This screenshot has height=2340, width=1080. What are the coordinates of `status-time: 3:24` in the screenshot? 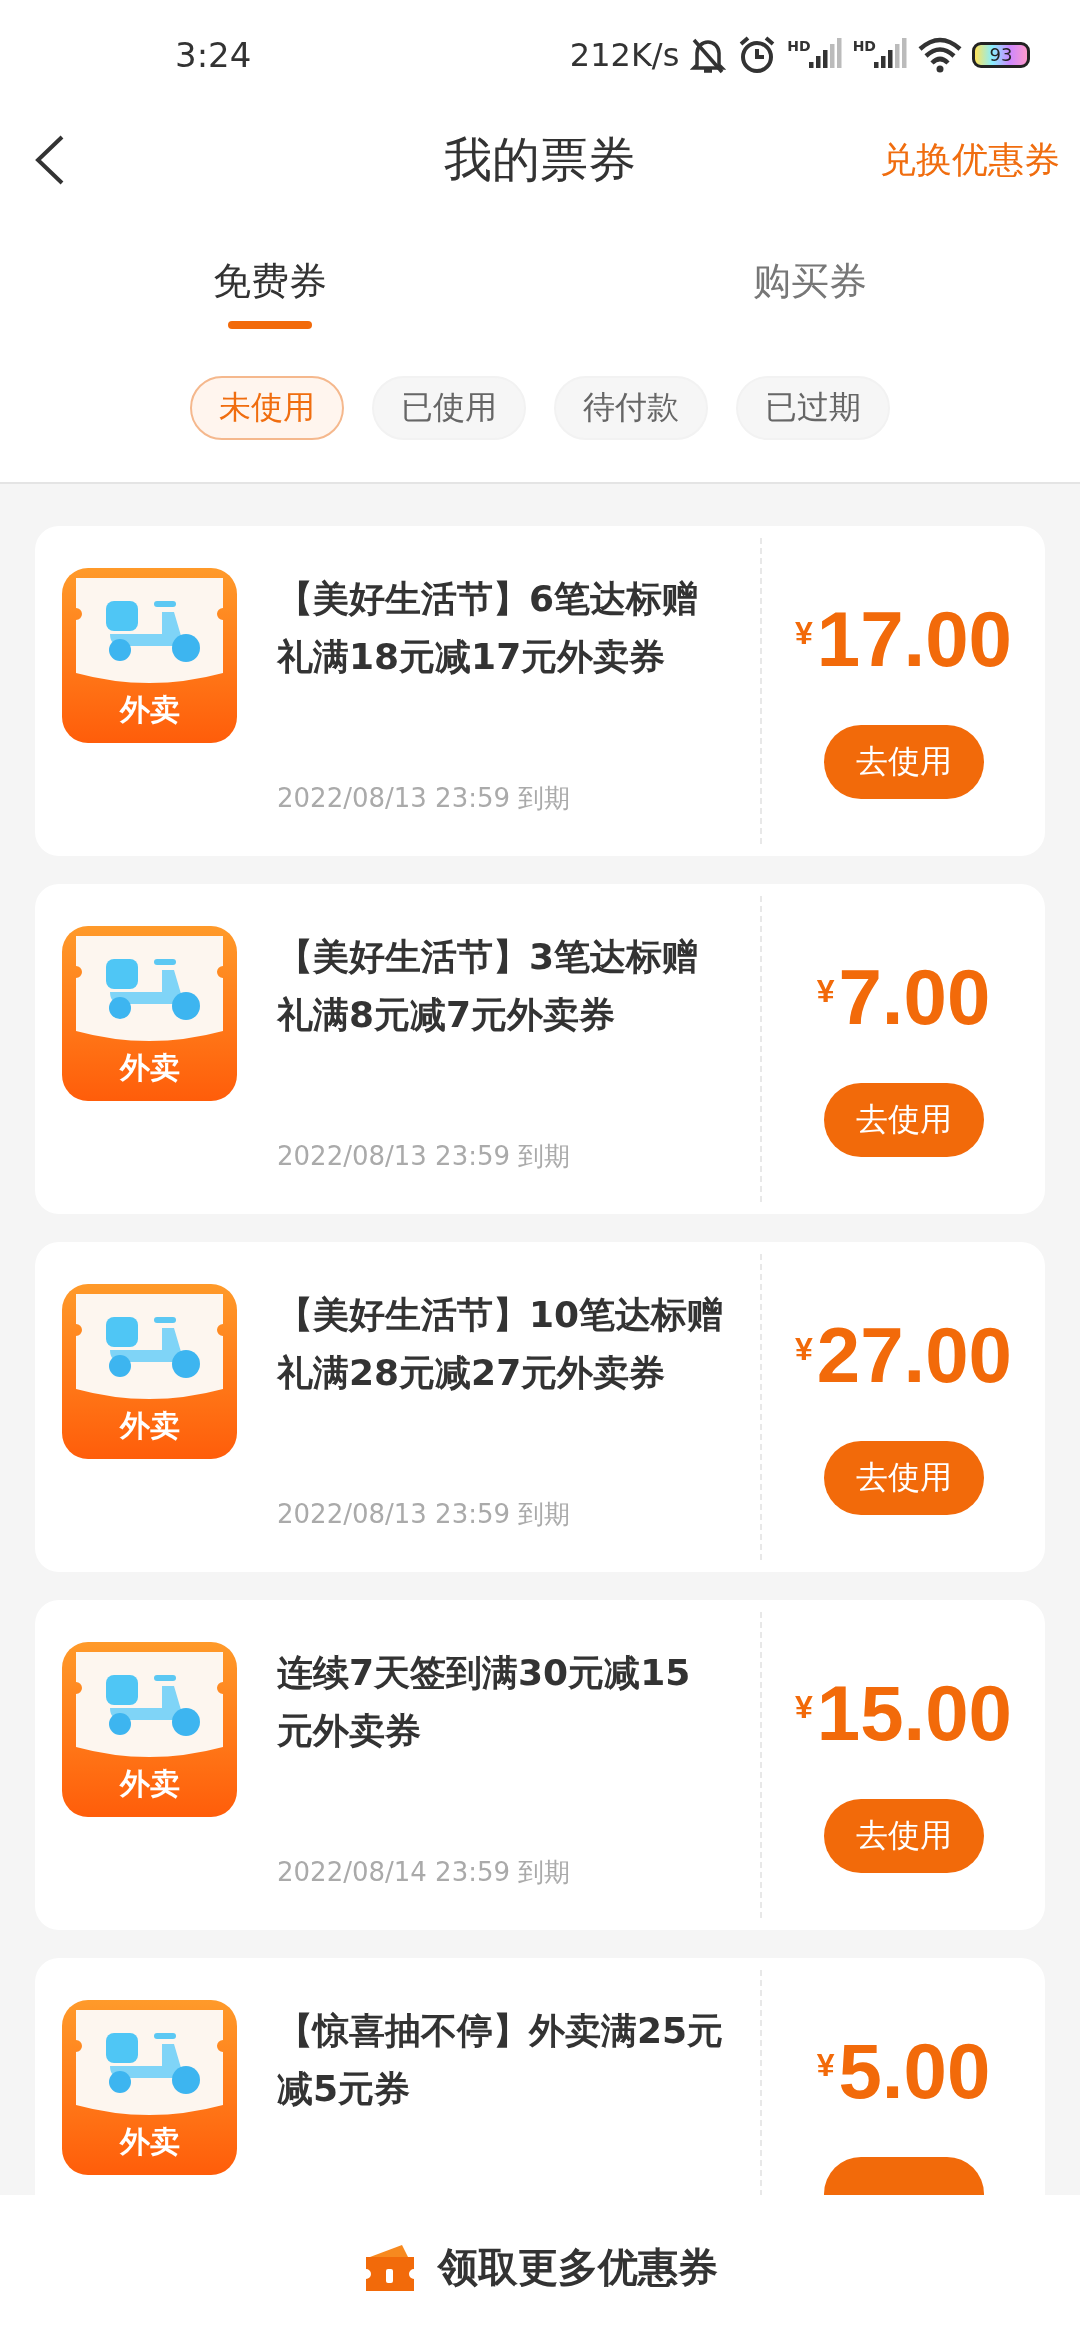 It's located at (213, 55).